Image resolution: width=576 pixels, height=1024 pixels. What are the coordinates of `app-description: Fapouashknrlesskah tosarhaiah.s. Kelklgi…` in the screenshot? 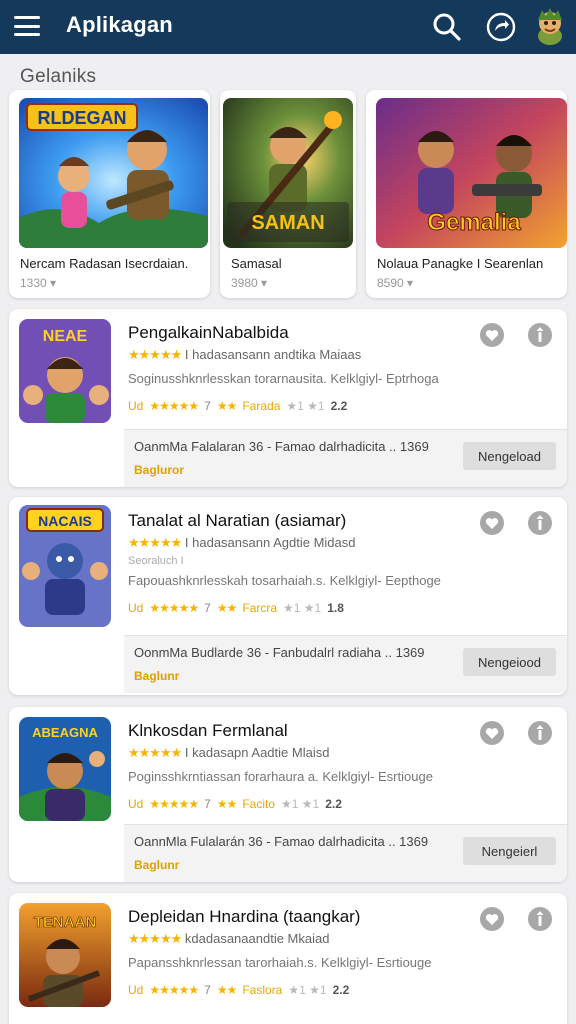 It's located at (284, 580).